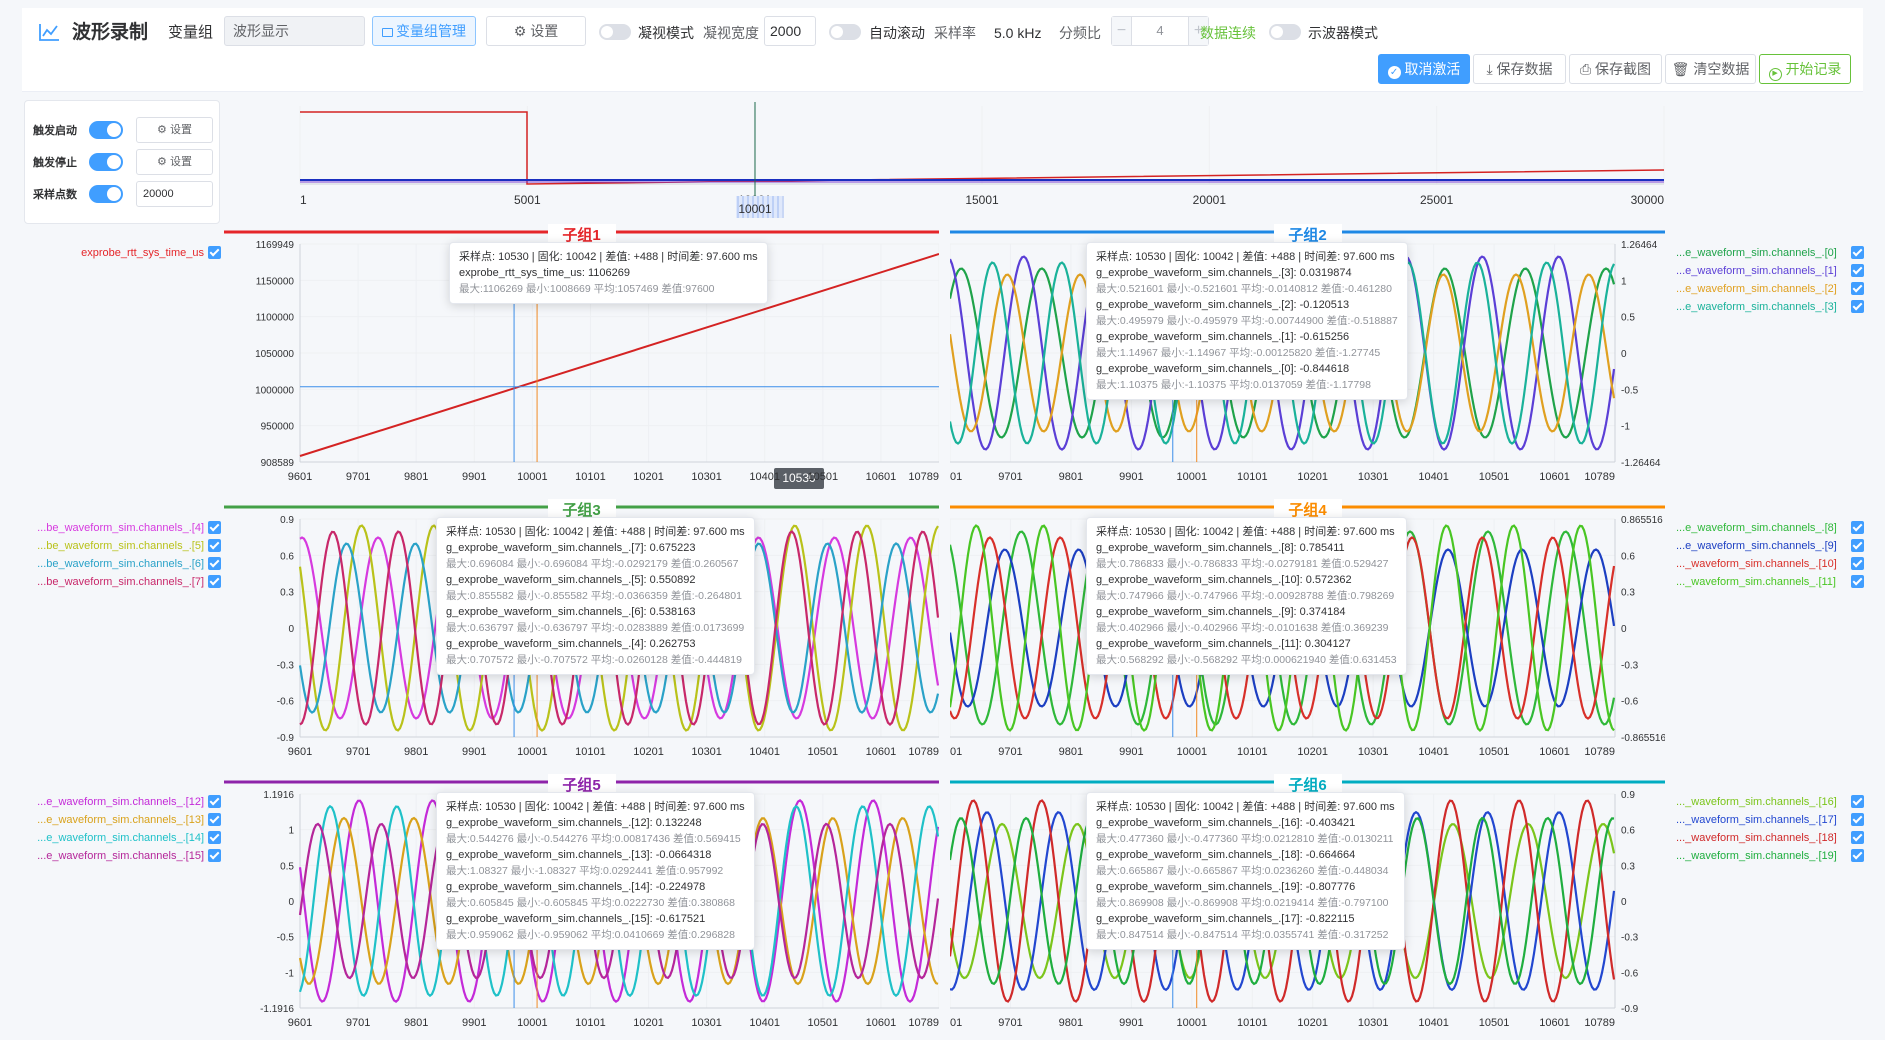 The width and height of the screenshot is (1885, 1040). What do you see at coordinates (1813, 69) in the screenshot?
I see `start-record-label: 开始记录` at bounding box center [1813, 69].